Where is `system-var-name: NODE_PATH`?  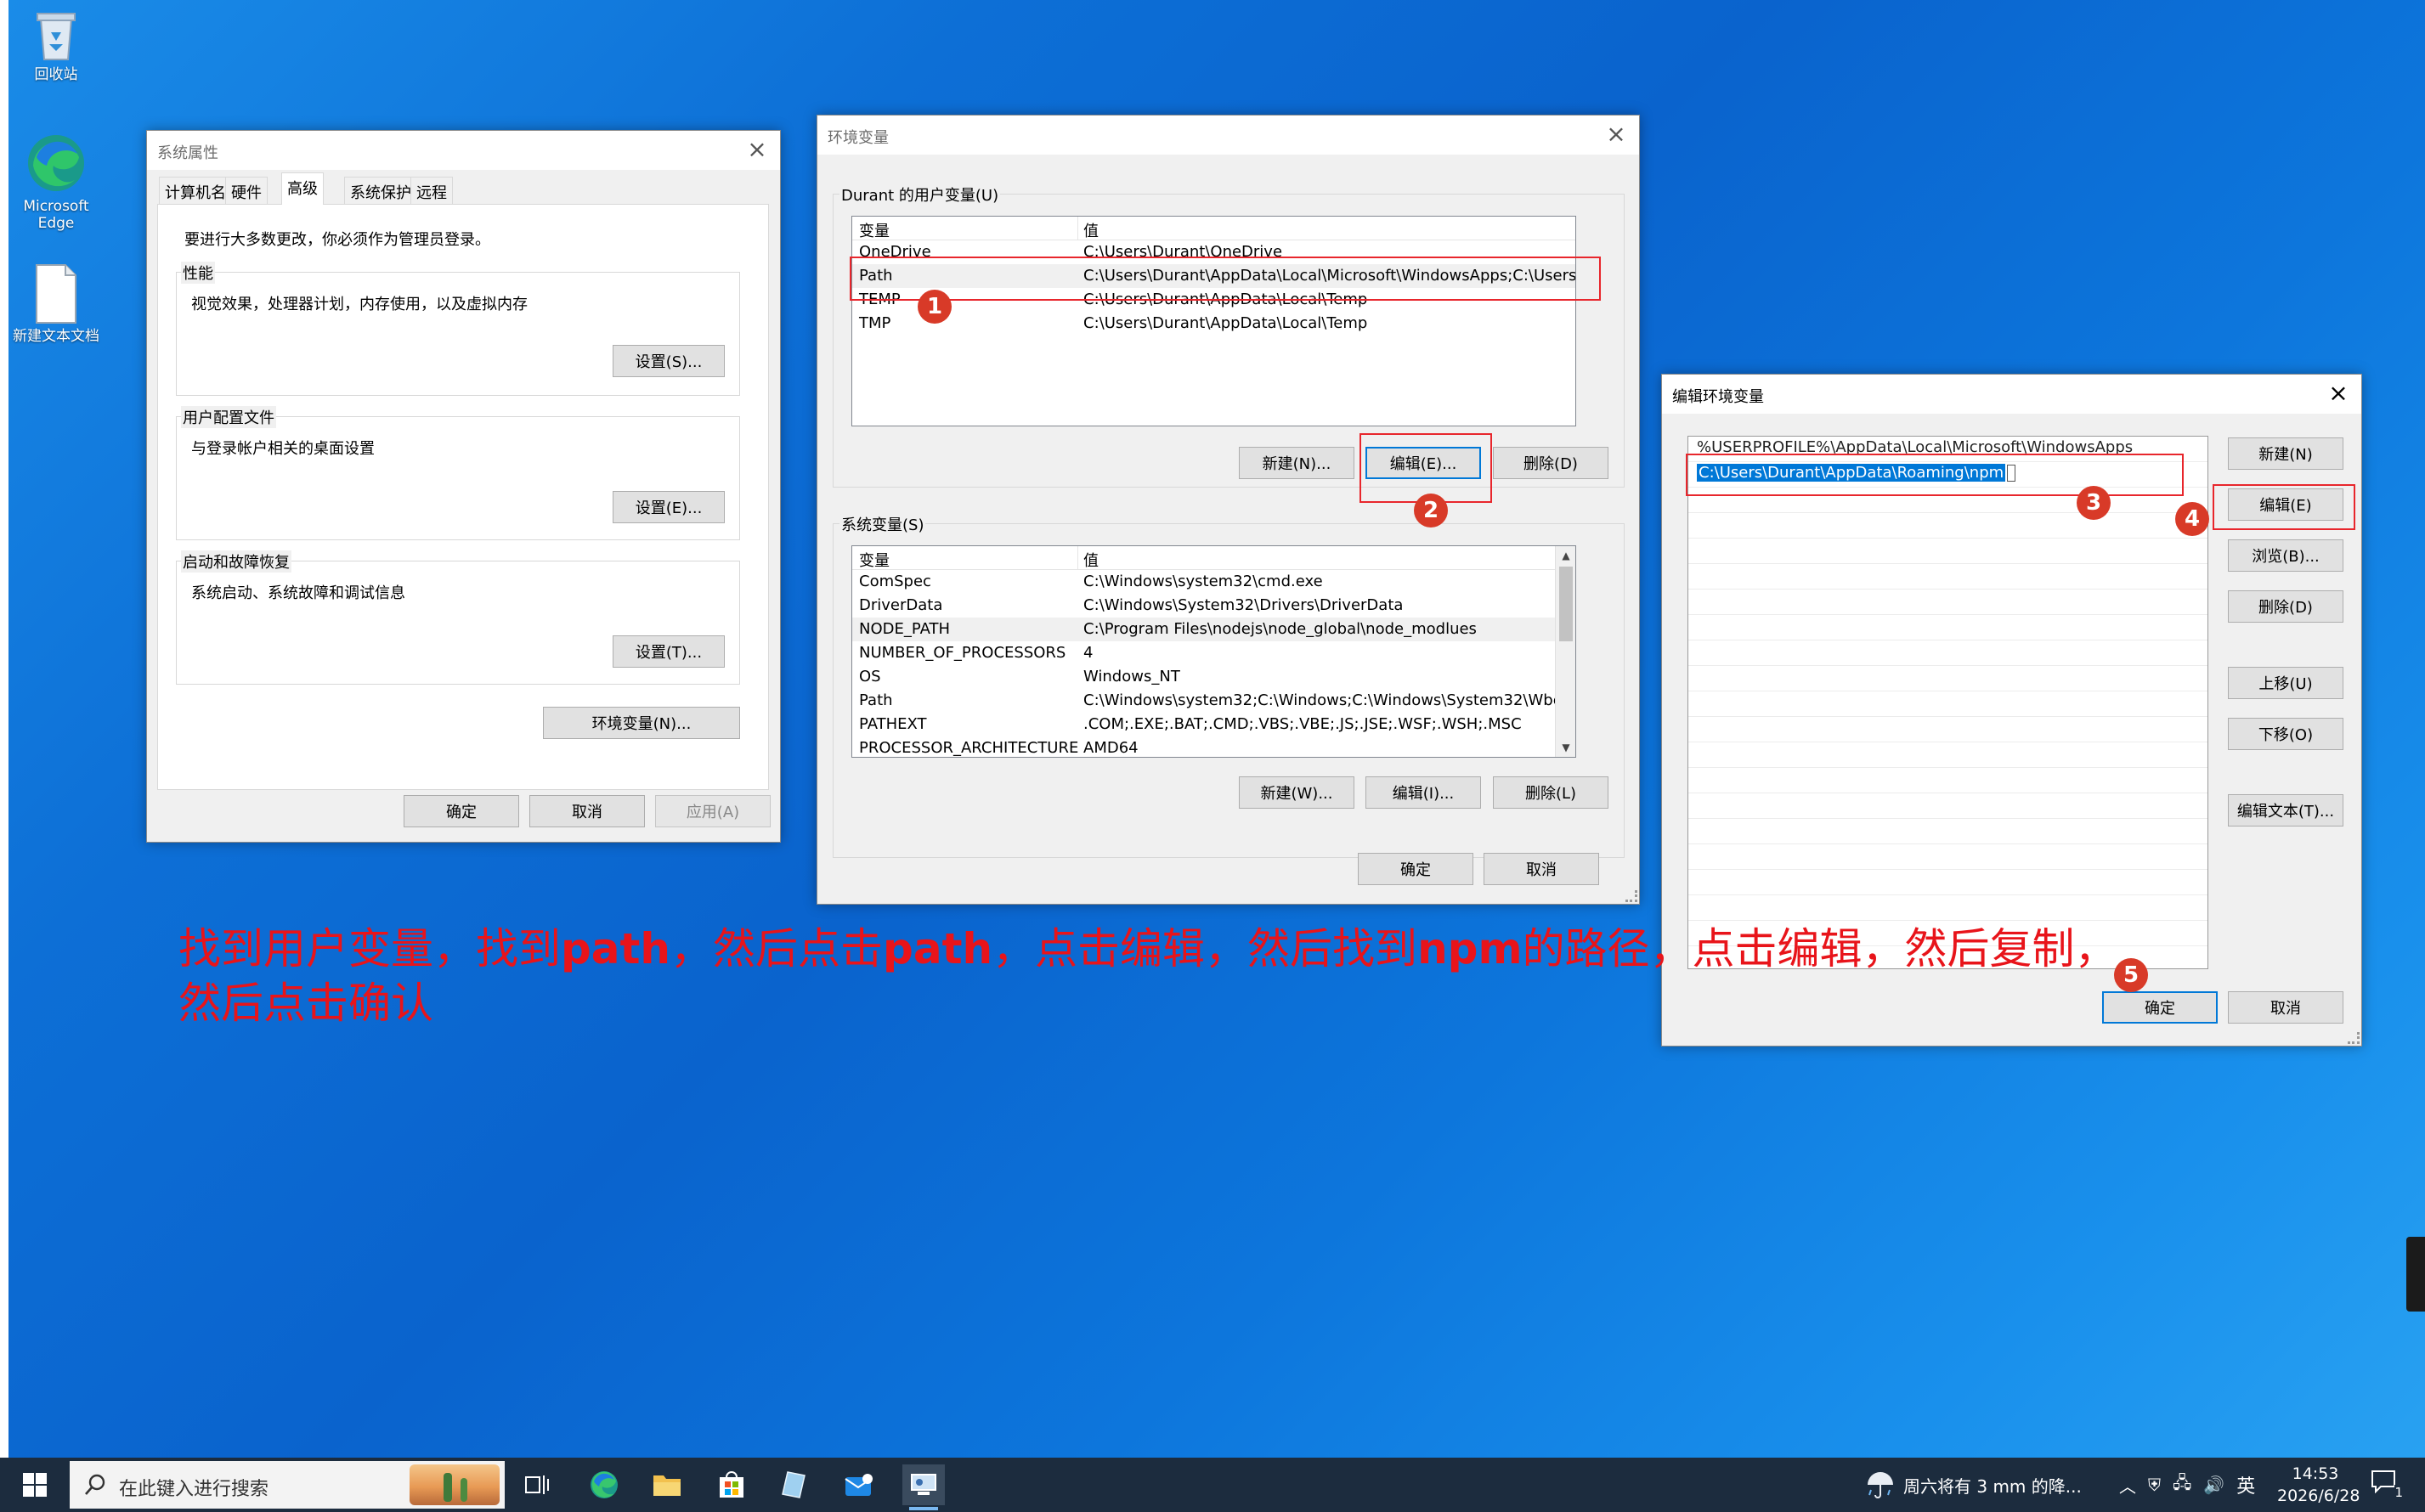 system-var-name: NODE_PATH is located at coordinates (905, 629).